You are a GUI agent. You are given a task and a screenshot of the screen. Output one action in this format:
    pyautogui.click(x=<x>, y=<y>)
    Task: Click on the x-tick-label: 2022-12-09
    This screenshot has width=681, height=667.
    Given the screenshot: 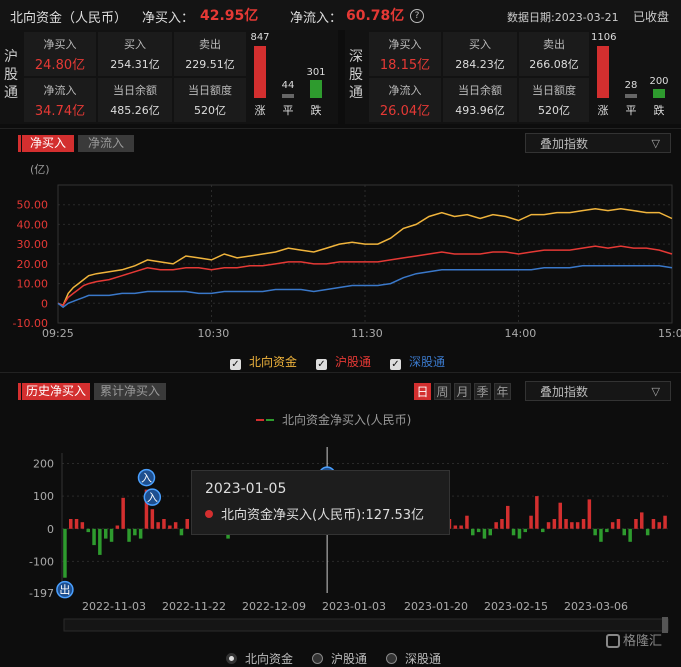 What is the action you would take?
    pyautogui.click(x=274, y=606)
    